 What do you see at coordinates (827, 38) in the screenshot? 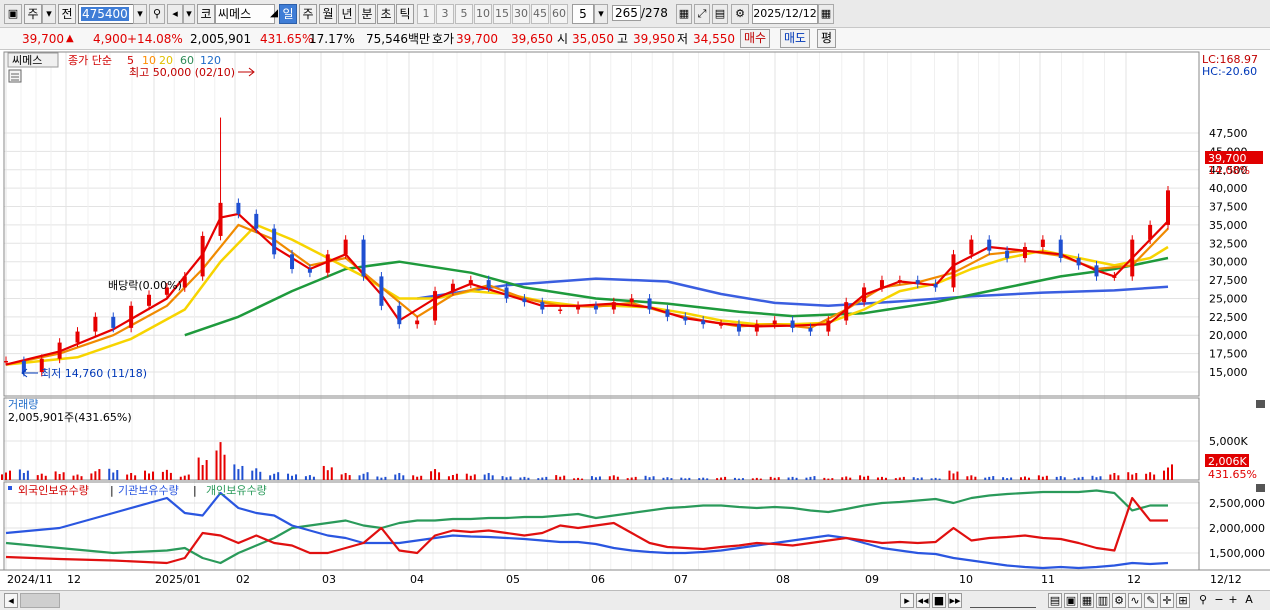
I see `average-button: 평` at bounding box center [827, 38].